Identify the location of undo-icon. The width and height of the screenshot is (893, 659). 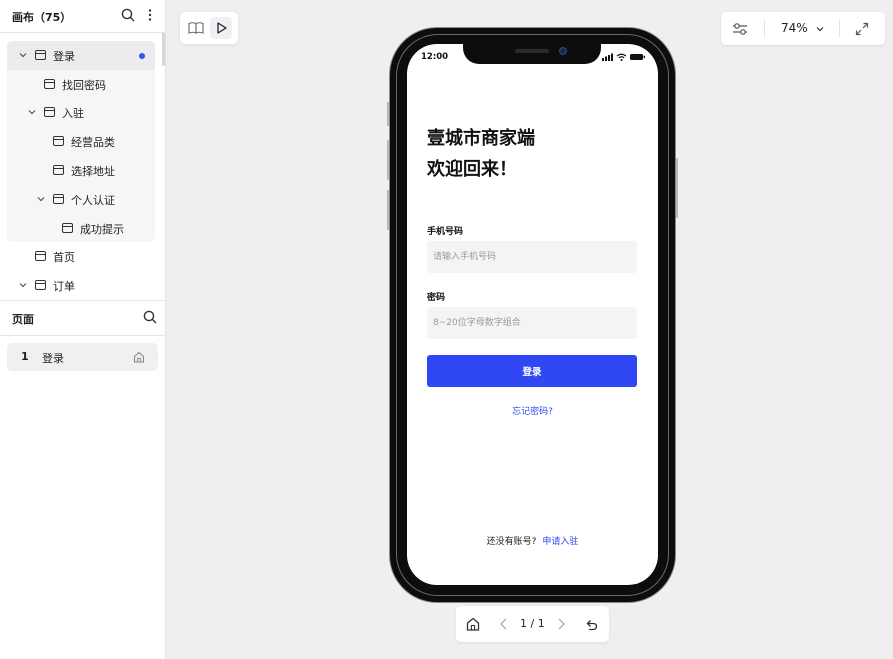
(591, 624).